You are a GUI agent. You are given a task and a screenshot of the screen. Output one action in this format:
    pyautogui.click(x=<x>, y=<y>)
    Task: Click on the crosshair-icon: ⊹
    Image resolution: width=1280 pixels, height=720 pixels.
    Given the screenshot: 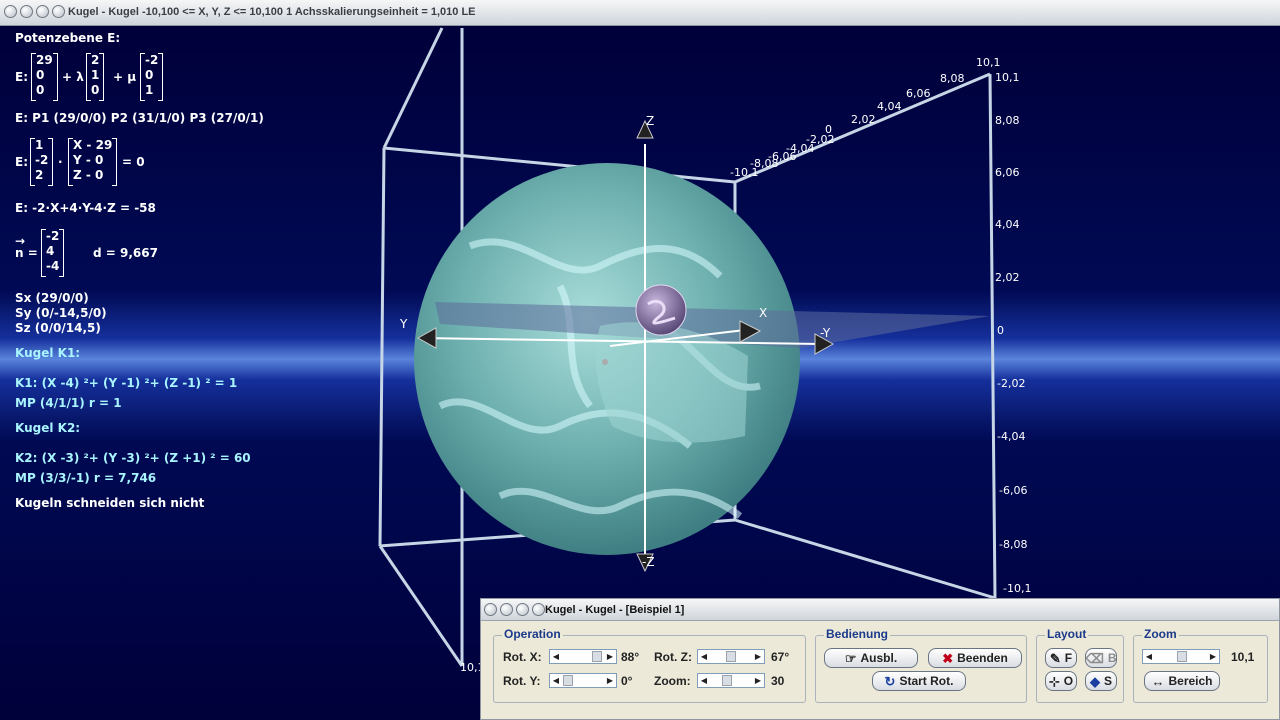 What is the action you would take?
    pyautogui.click(x=1054, y=681)
    